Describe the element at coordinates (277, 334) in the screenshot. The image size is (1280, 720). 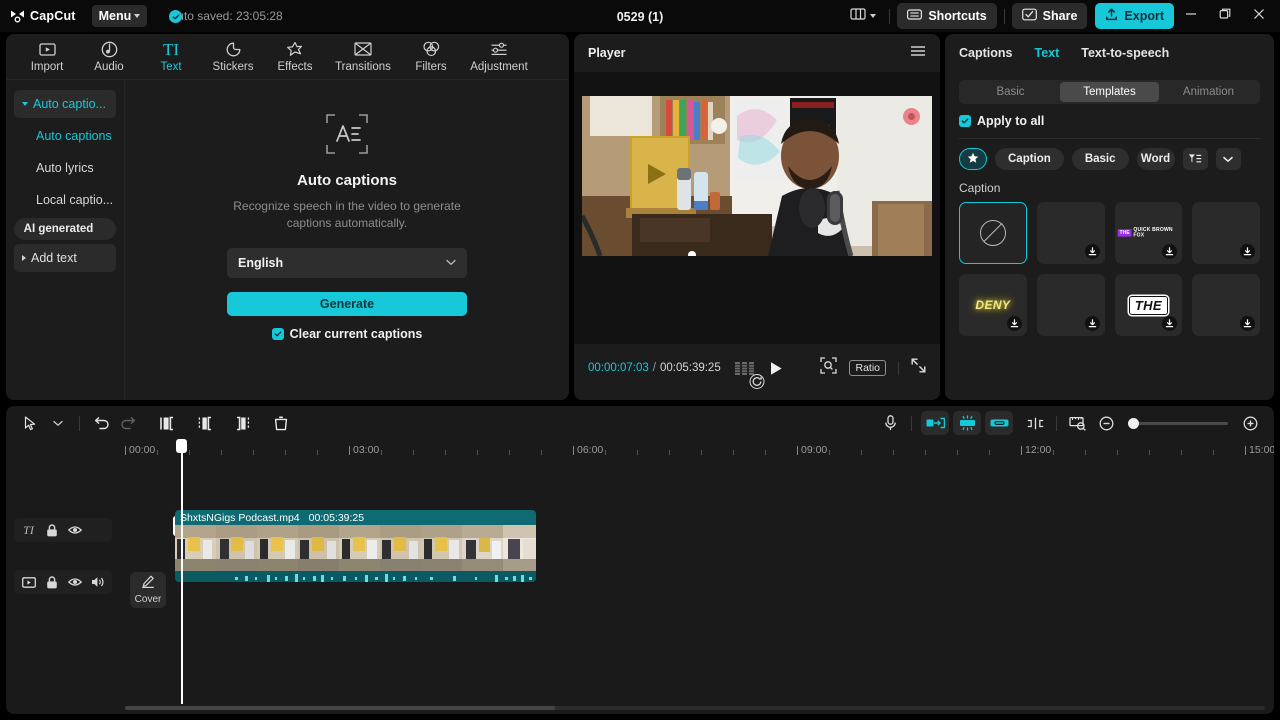
I see `checkbox-checked-icon` at that location.